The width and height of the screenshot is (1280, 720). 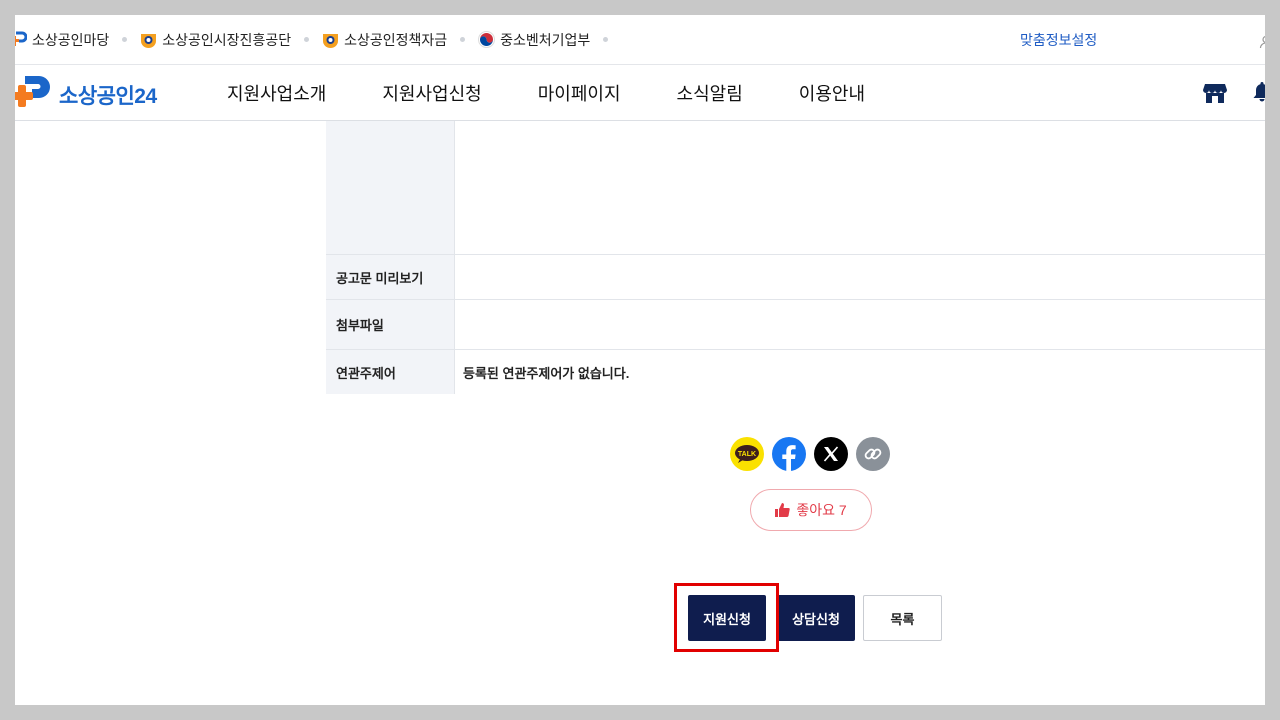 What do you see at coordinates (1262, 42) in the screenshot?
I see `user-icon` at bounding box center [1262, 42].